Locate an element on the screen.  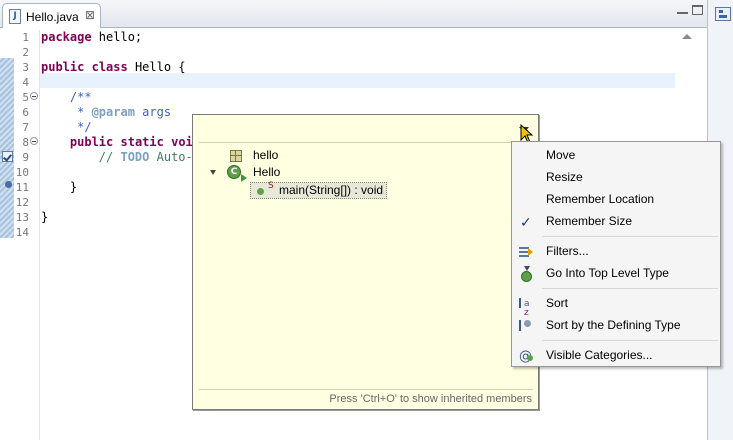
line-number: 13 is located at coordinates (22, 217).